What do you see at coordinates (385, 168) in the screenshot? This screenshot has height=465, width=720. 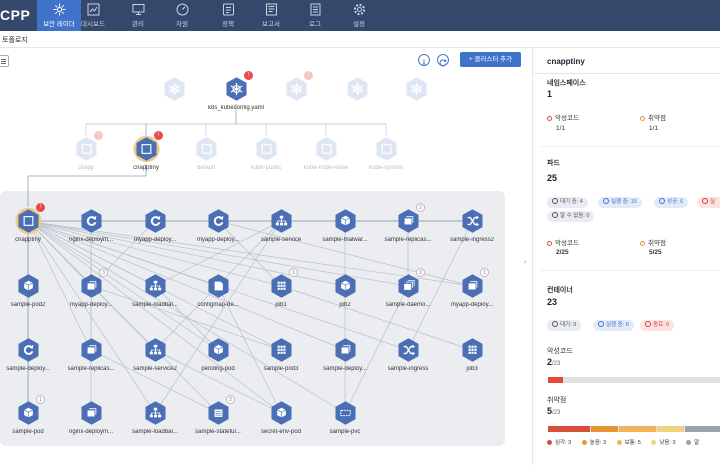 I see `node-label: kube-system` at bounding box center [385, 168].